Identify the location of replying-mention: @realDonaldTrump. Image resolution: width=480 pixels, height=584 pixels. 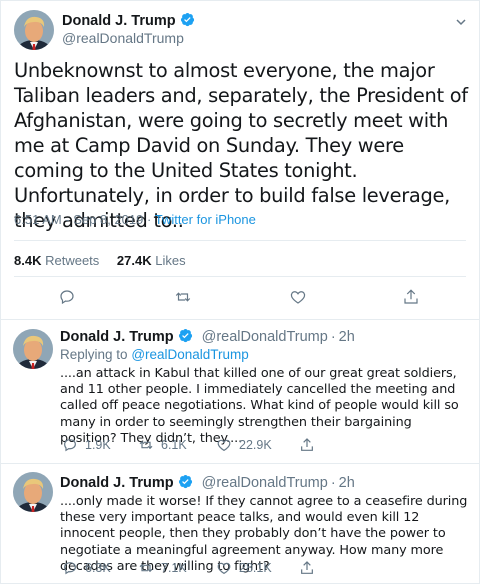
(190, 354).